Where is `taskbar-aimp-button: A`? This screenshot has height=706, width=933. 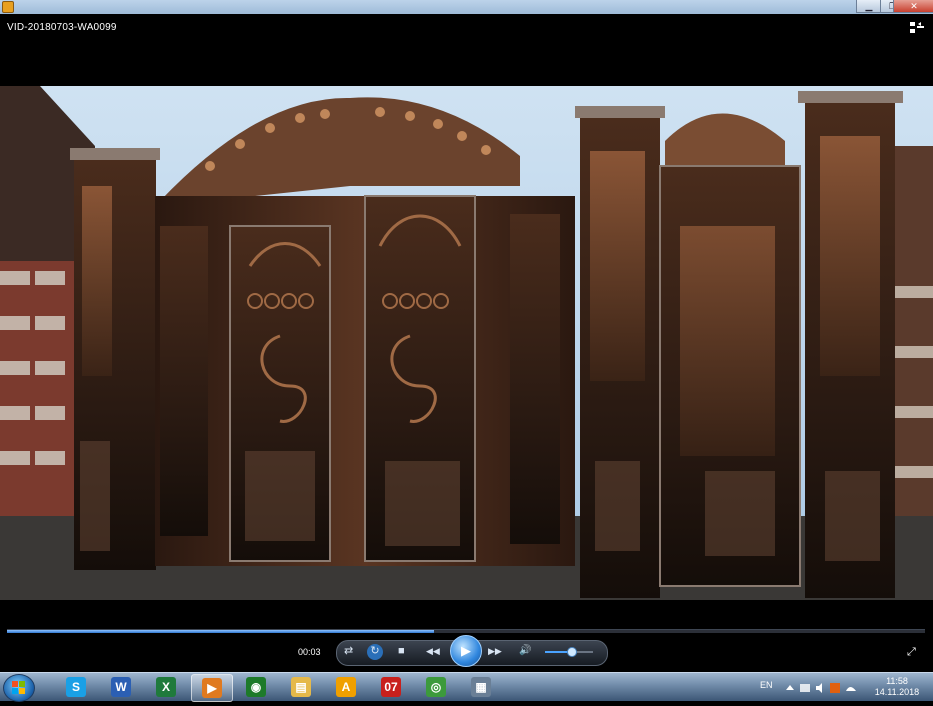
taskbar-aimp-button: A is located at coordinates (346, 687).